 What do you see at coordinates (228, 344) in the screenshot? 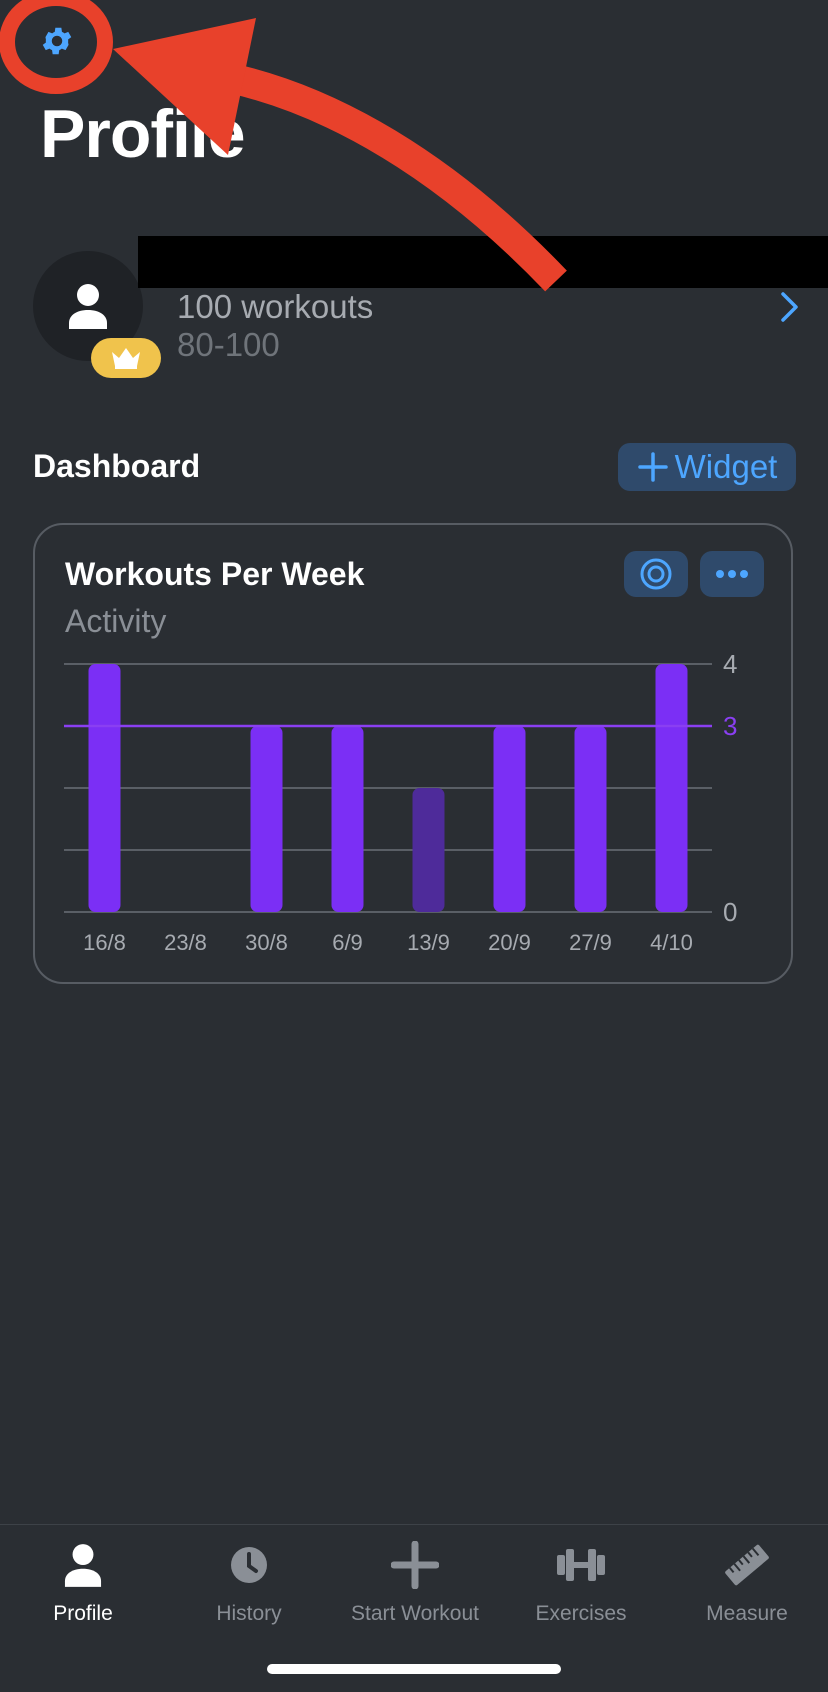
I see `workout-level: 80-100` at bounding box center [228, 344].